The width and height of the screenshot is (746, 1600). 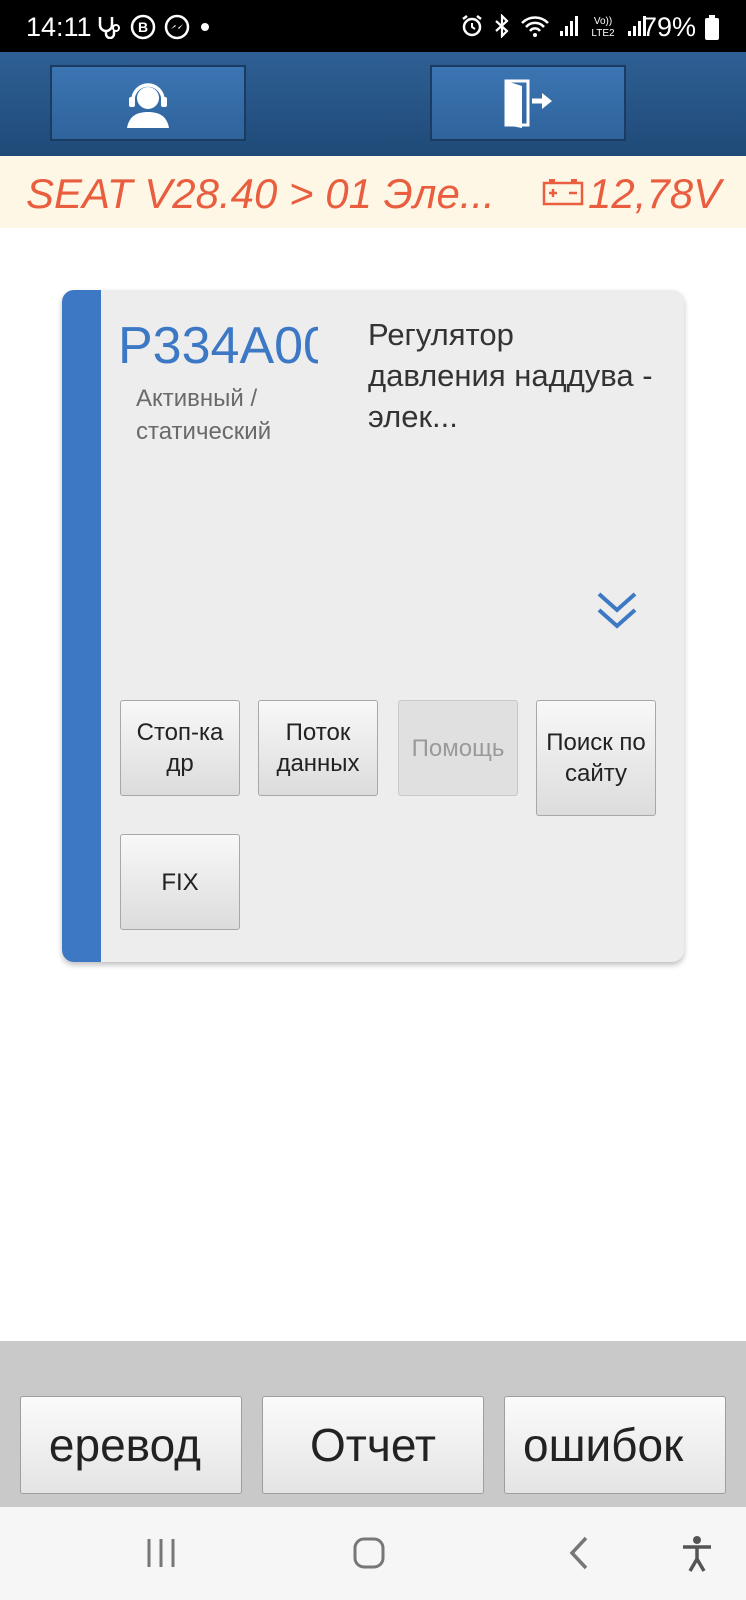 What do you see at coordinates (59, 27) in the screenshot?
I see `status-time: 14:11` at bounding box center [59, 27].